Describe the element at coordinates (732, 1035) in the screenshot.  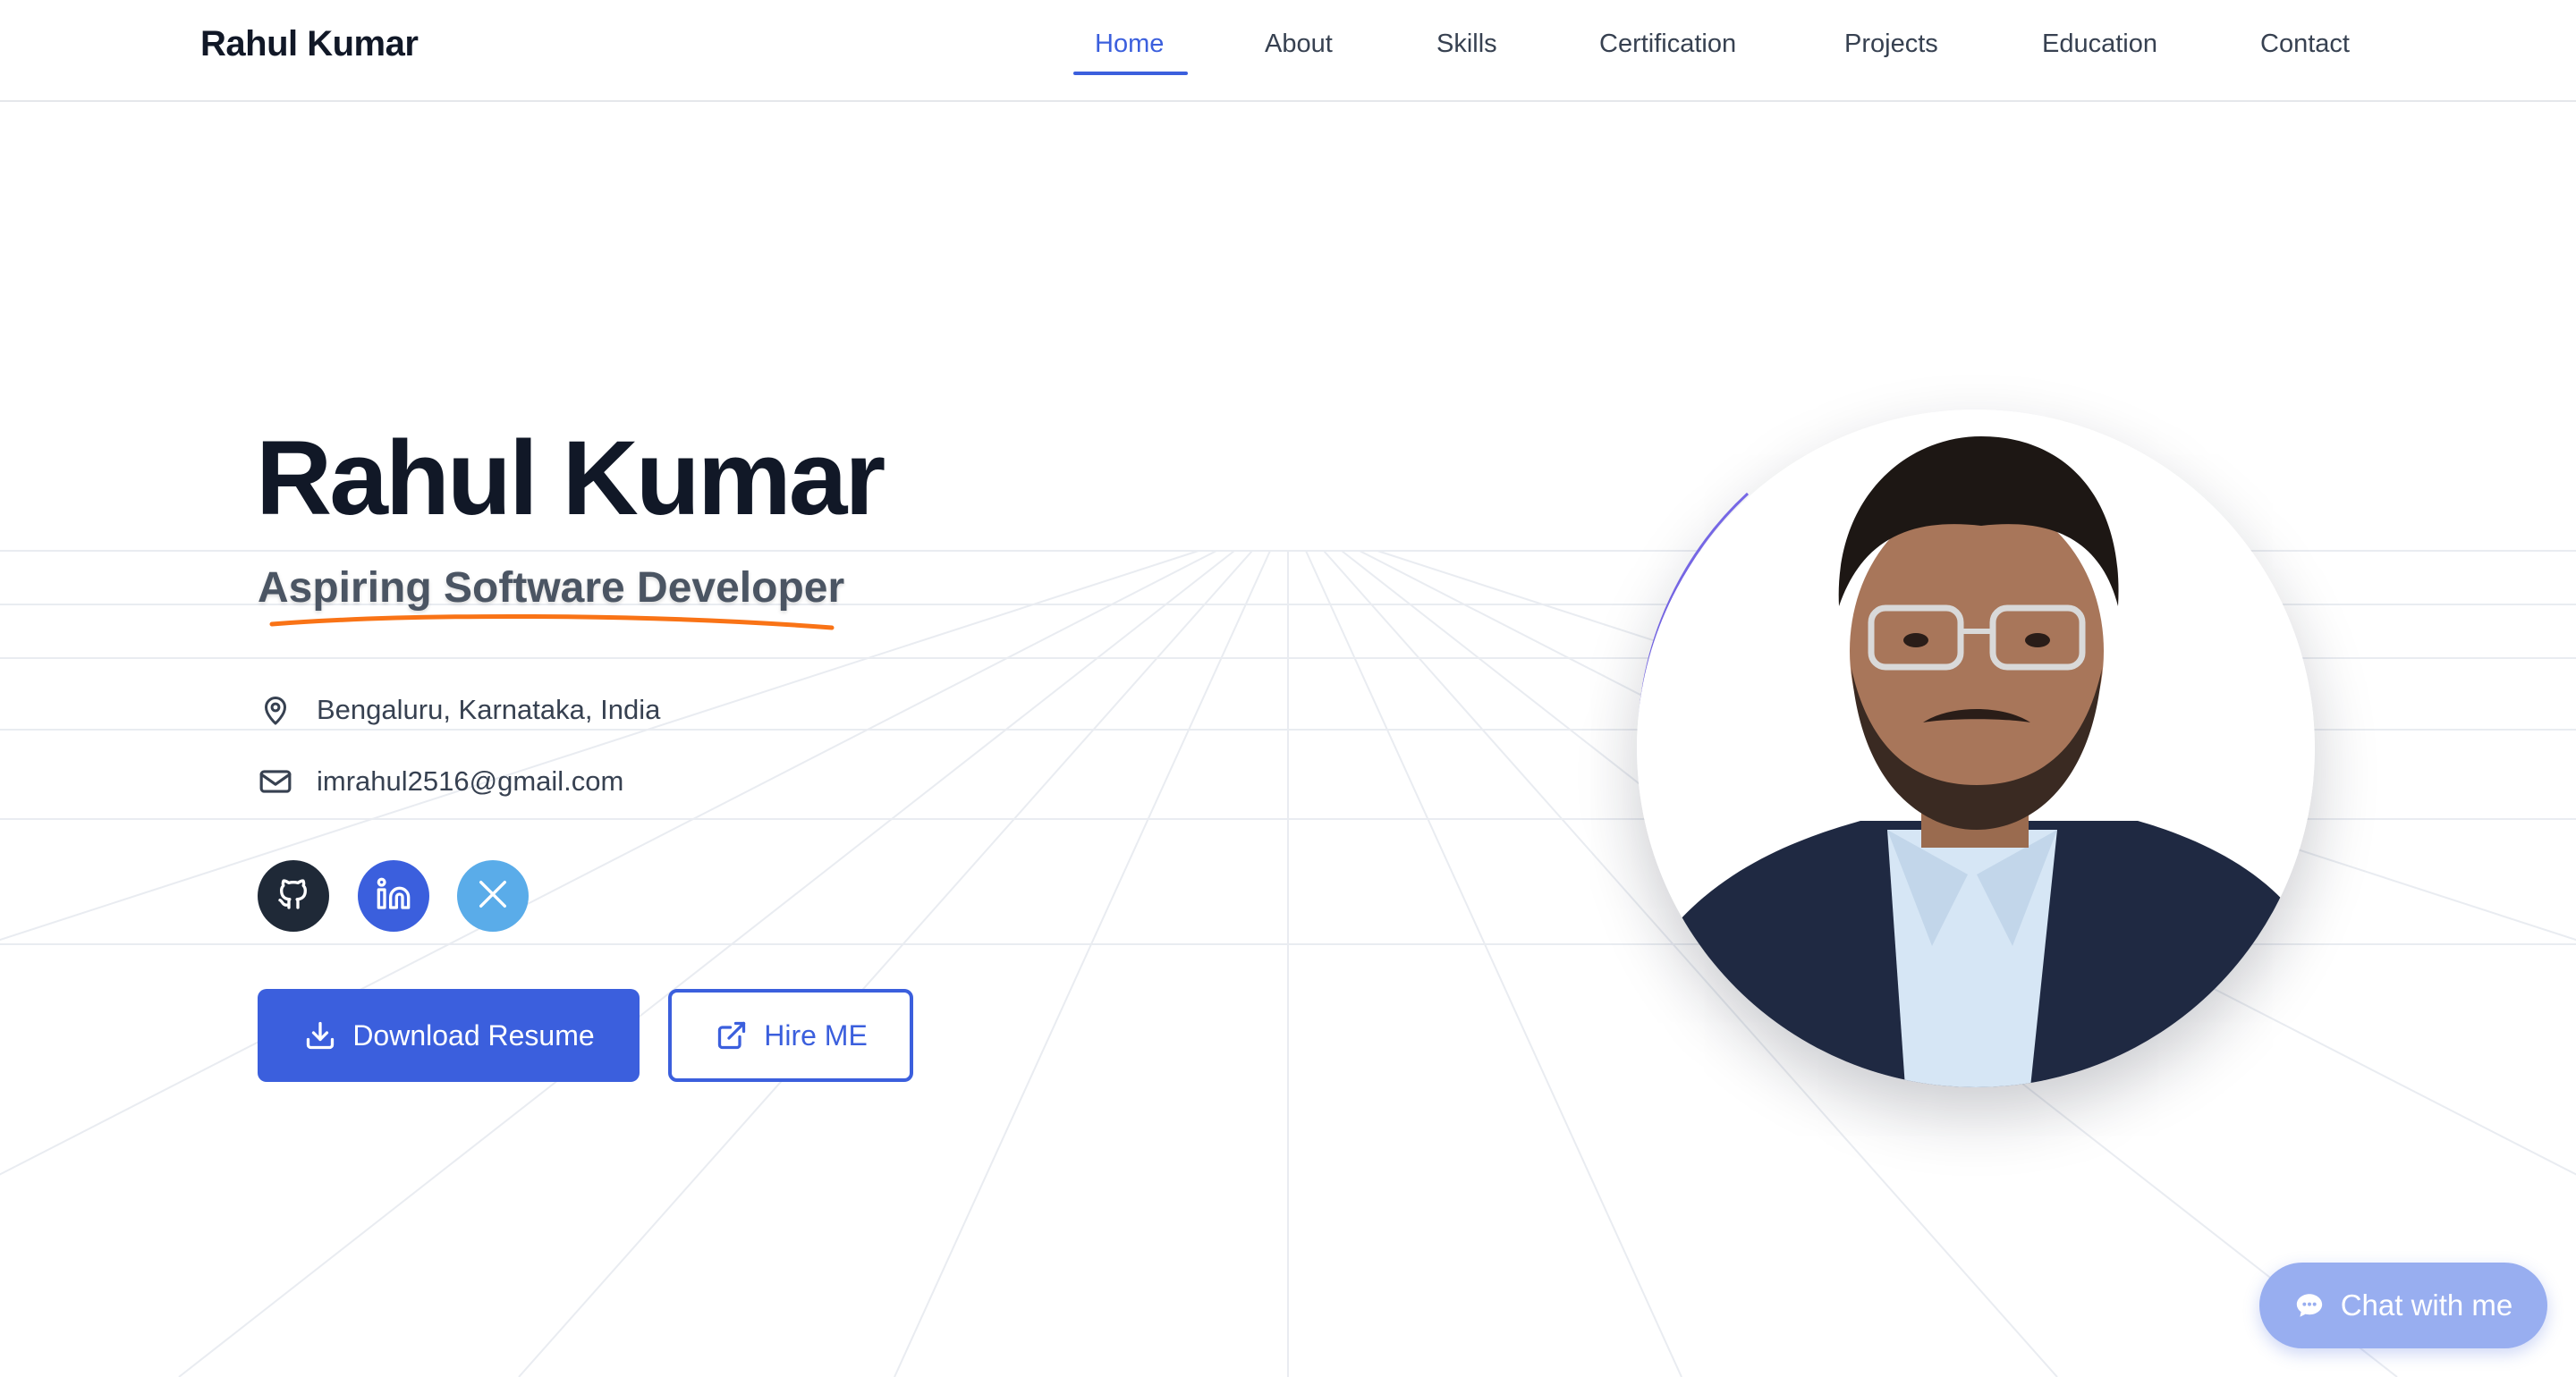
I see `external-link-icon` at that location.